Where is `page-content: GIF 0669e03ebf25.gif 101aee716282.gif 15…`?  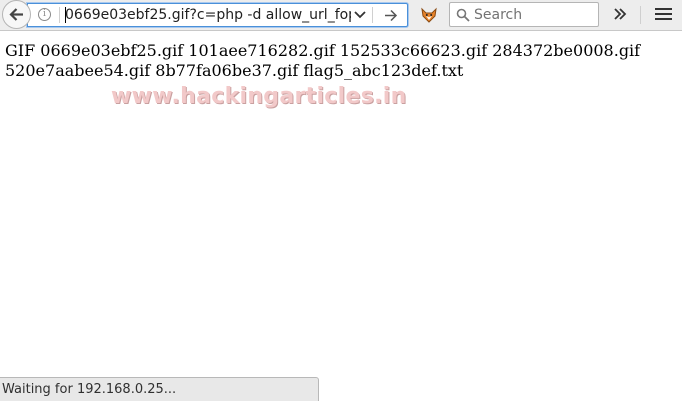
page-content: GIF 0669e03ebf25.gif 101aee716282.gif 15… is located at coordinates (341, 61).